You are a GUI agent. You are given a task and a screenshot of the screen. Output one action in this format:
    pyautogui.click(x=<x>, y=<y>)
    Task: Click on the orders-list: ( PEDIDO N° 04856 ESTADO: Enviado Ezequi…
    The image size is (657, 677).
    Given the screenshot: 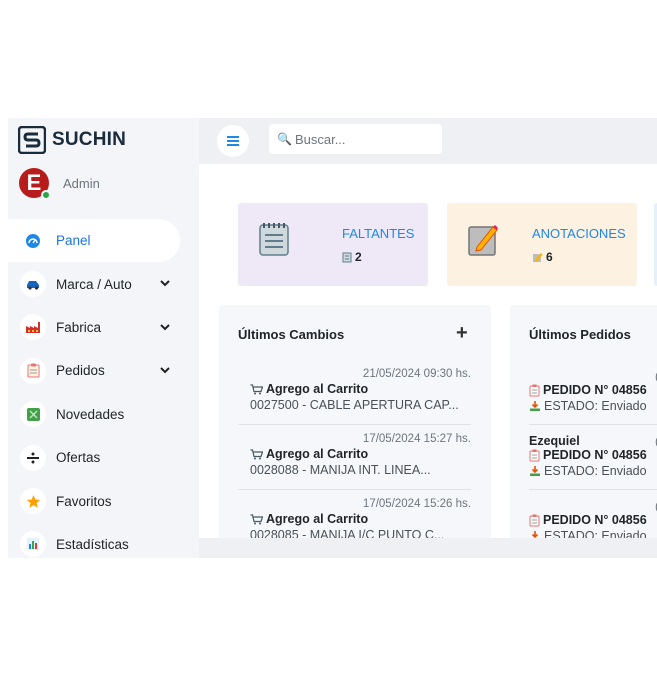 What is the action you would take?
    pyautogui.click(x=593, y=449)
    